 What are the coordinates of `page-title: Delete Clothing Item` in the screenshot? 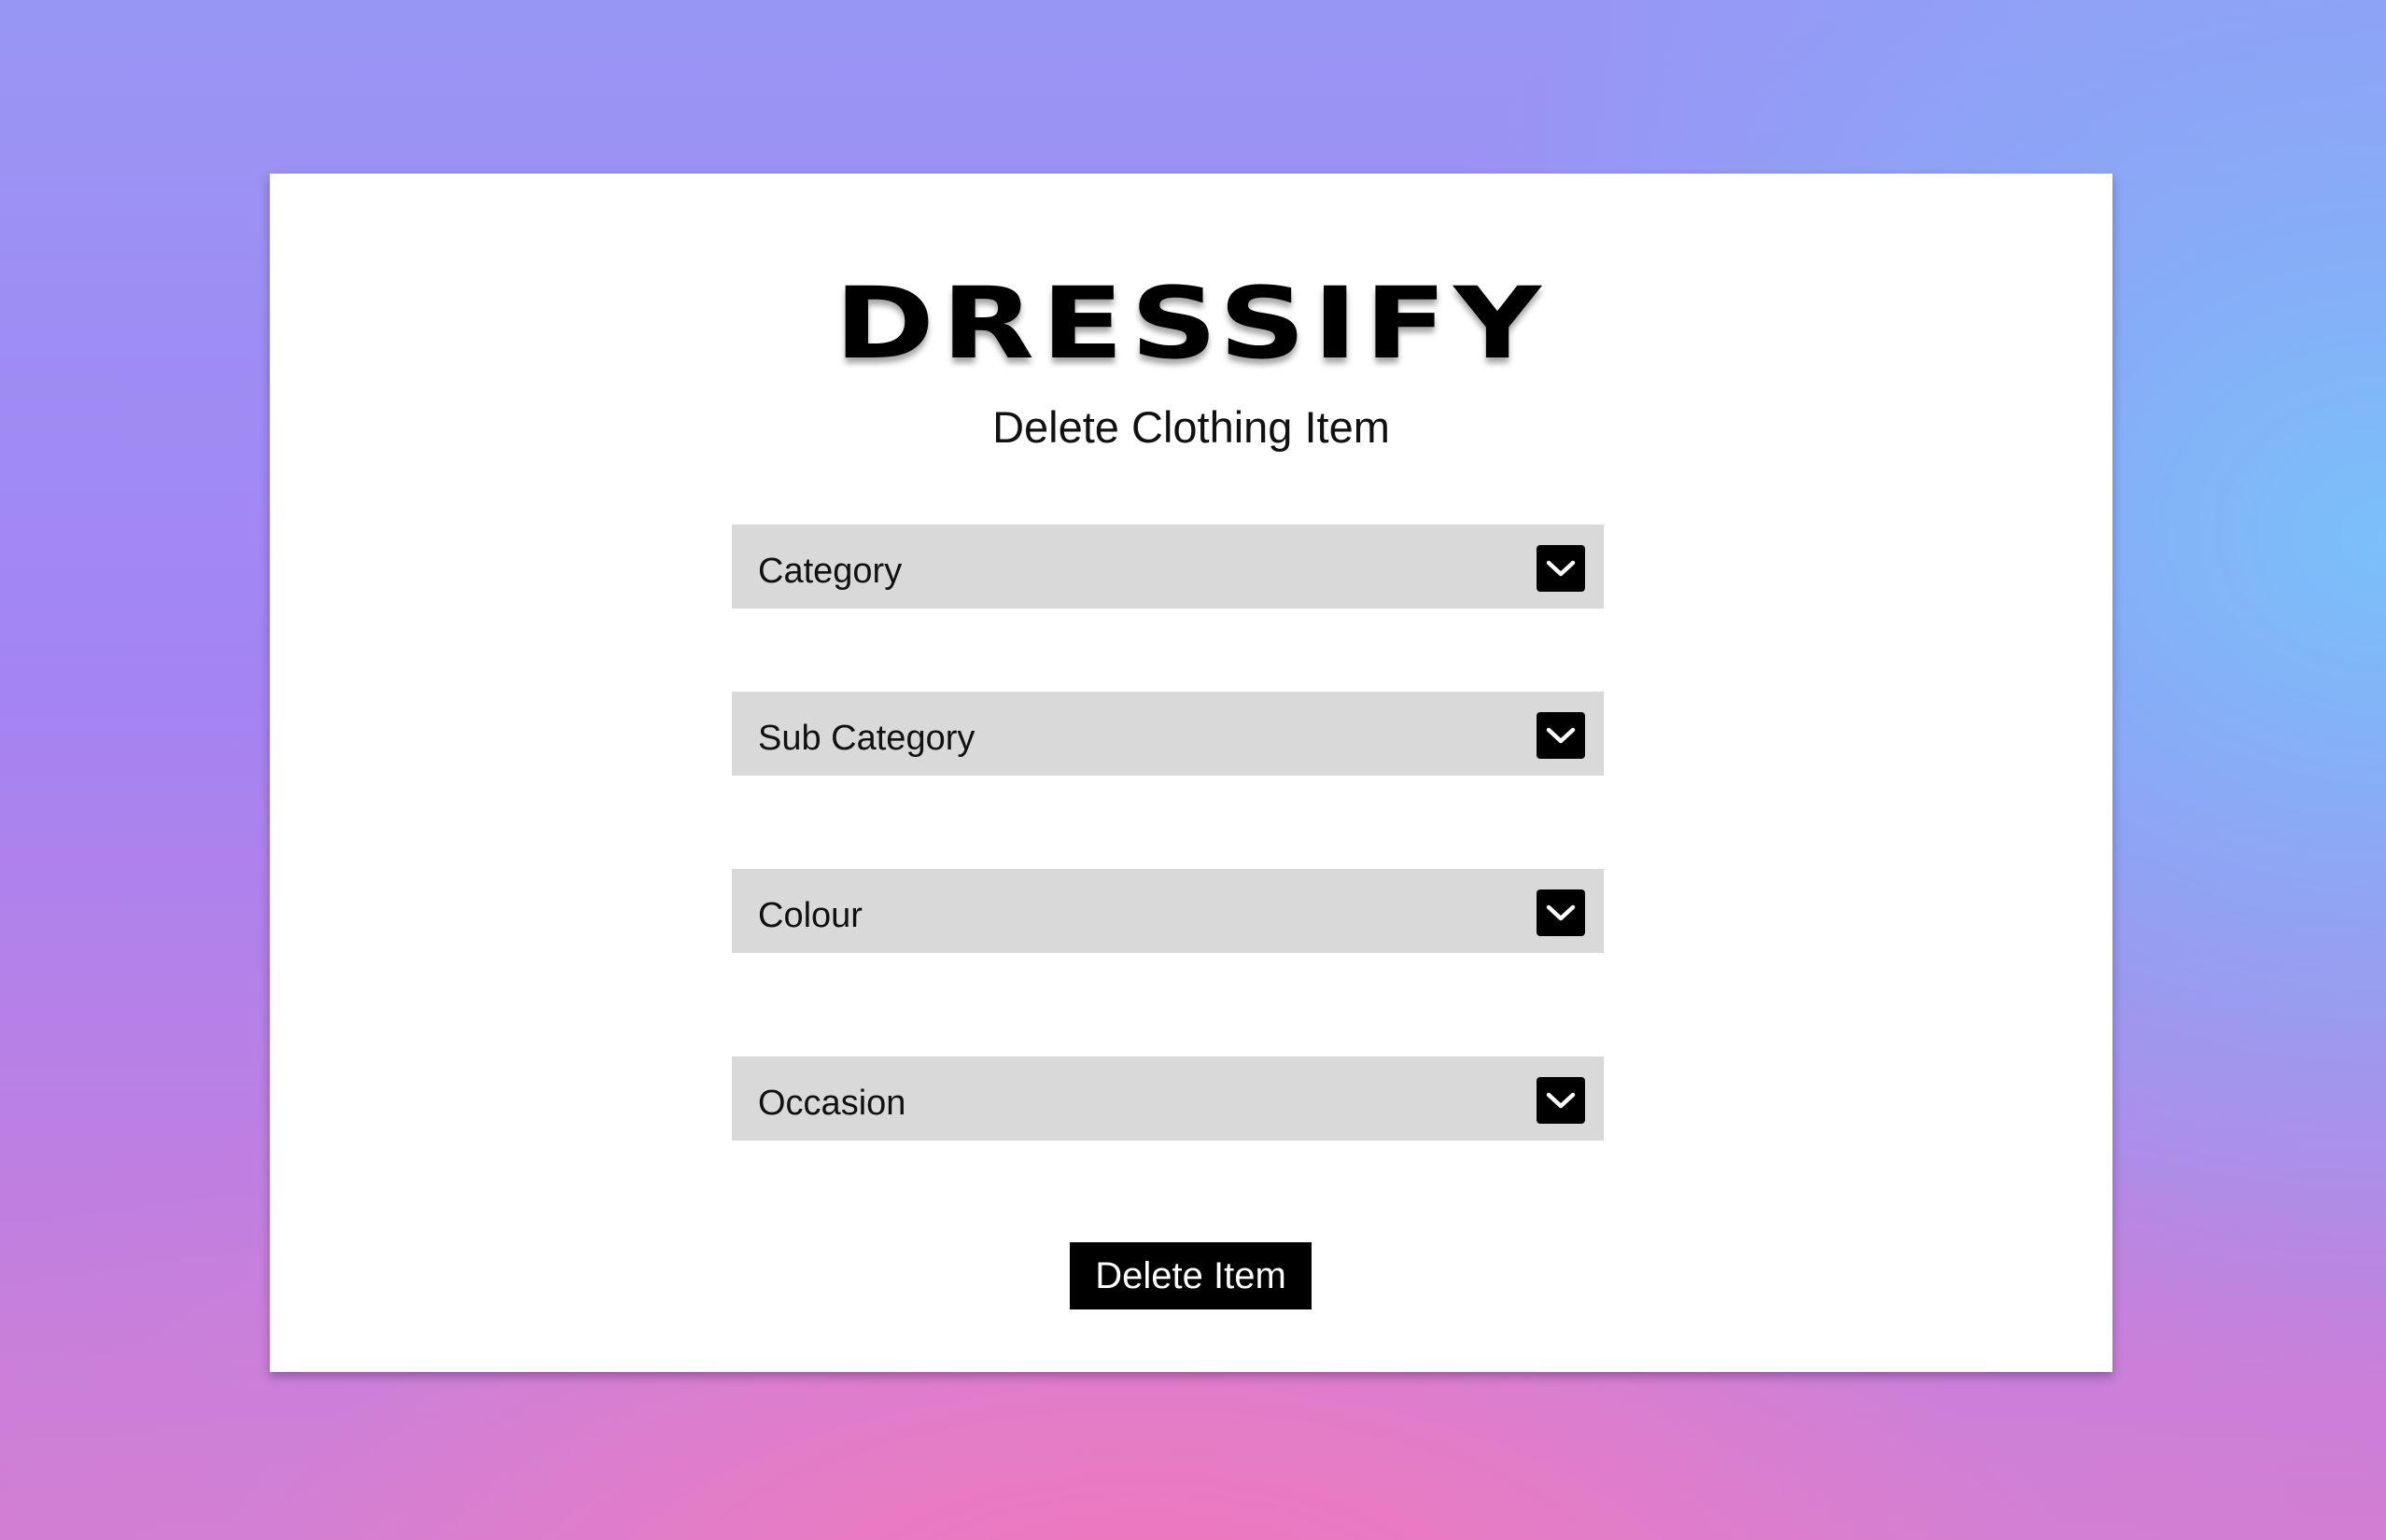 It's located at (1191, 427).